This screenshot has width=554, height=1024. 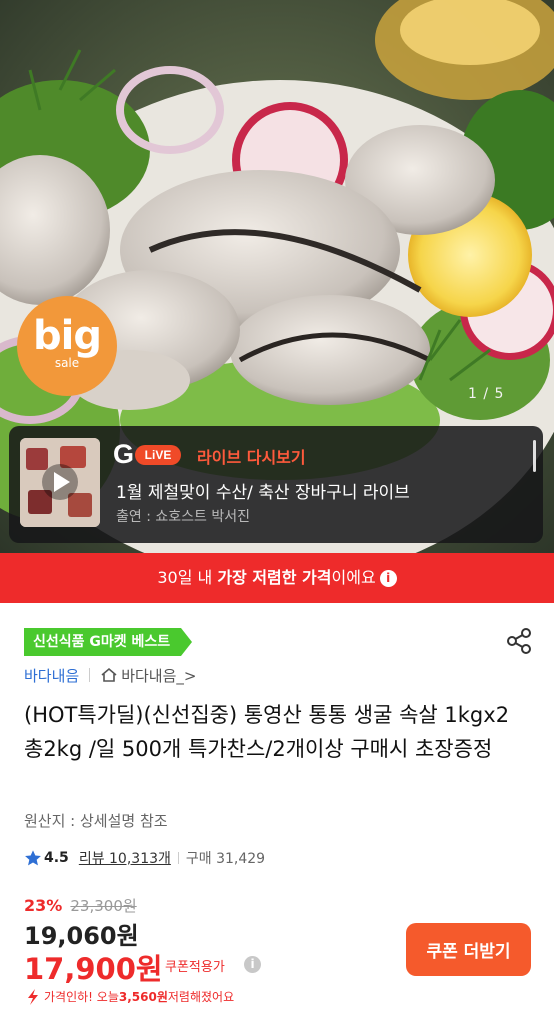 I want to click on rating-score: 4.5, so click(x=56, y=858).